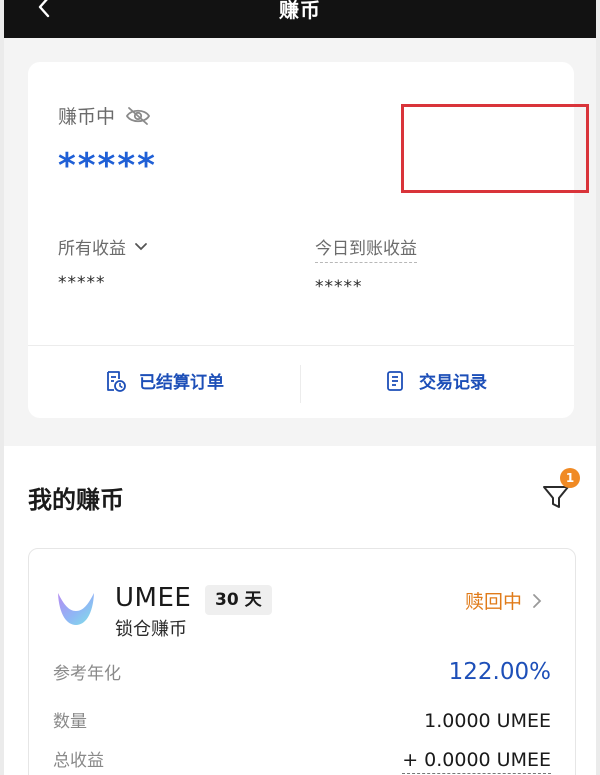 This screenshot has width=600, height=775. I want to click on settled-orders-icon, so click(116, 381).